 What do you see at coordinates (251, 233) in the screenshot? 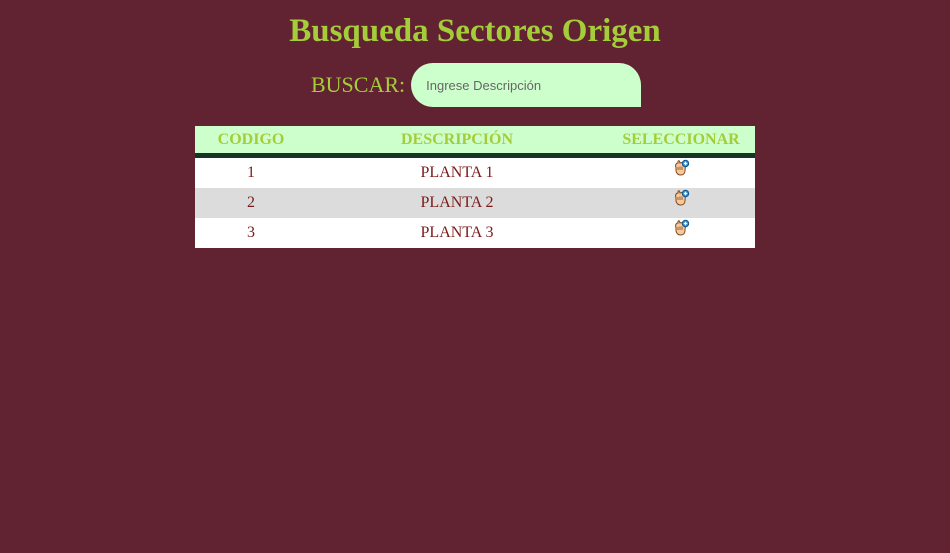
I see `cell-codigo: 3` at bounding box center [251, 233].